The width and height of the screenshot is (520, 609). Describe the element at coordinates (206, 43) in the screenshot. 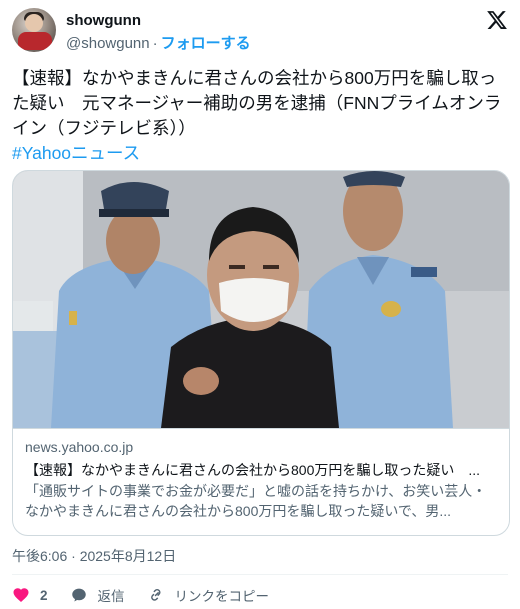

I see `follow-button: フォローする` at that location.